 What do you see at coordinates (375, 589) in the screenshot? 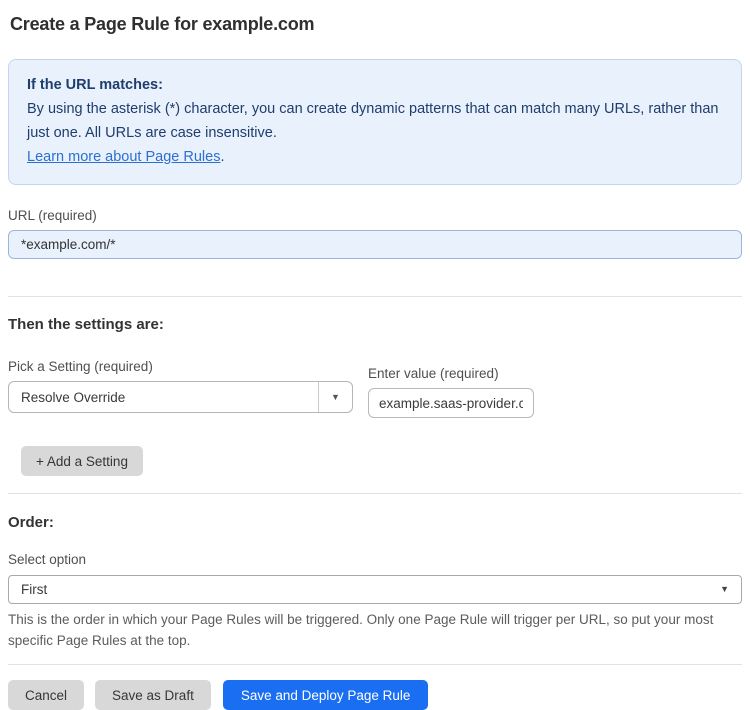
I see `order-select: First ▼` at bounding box center [375, 589].